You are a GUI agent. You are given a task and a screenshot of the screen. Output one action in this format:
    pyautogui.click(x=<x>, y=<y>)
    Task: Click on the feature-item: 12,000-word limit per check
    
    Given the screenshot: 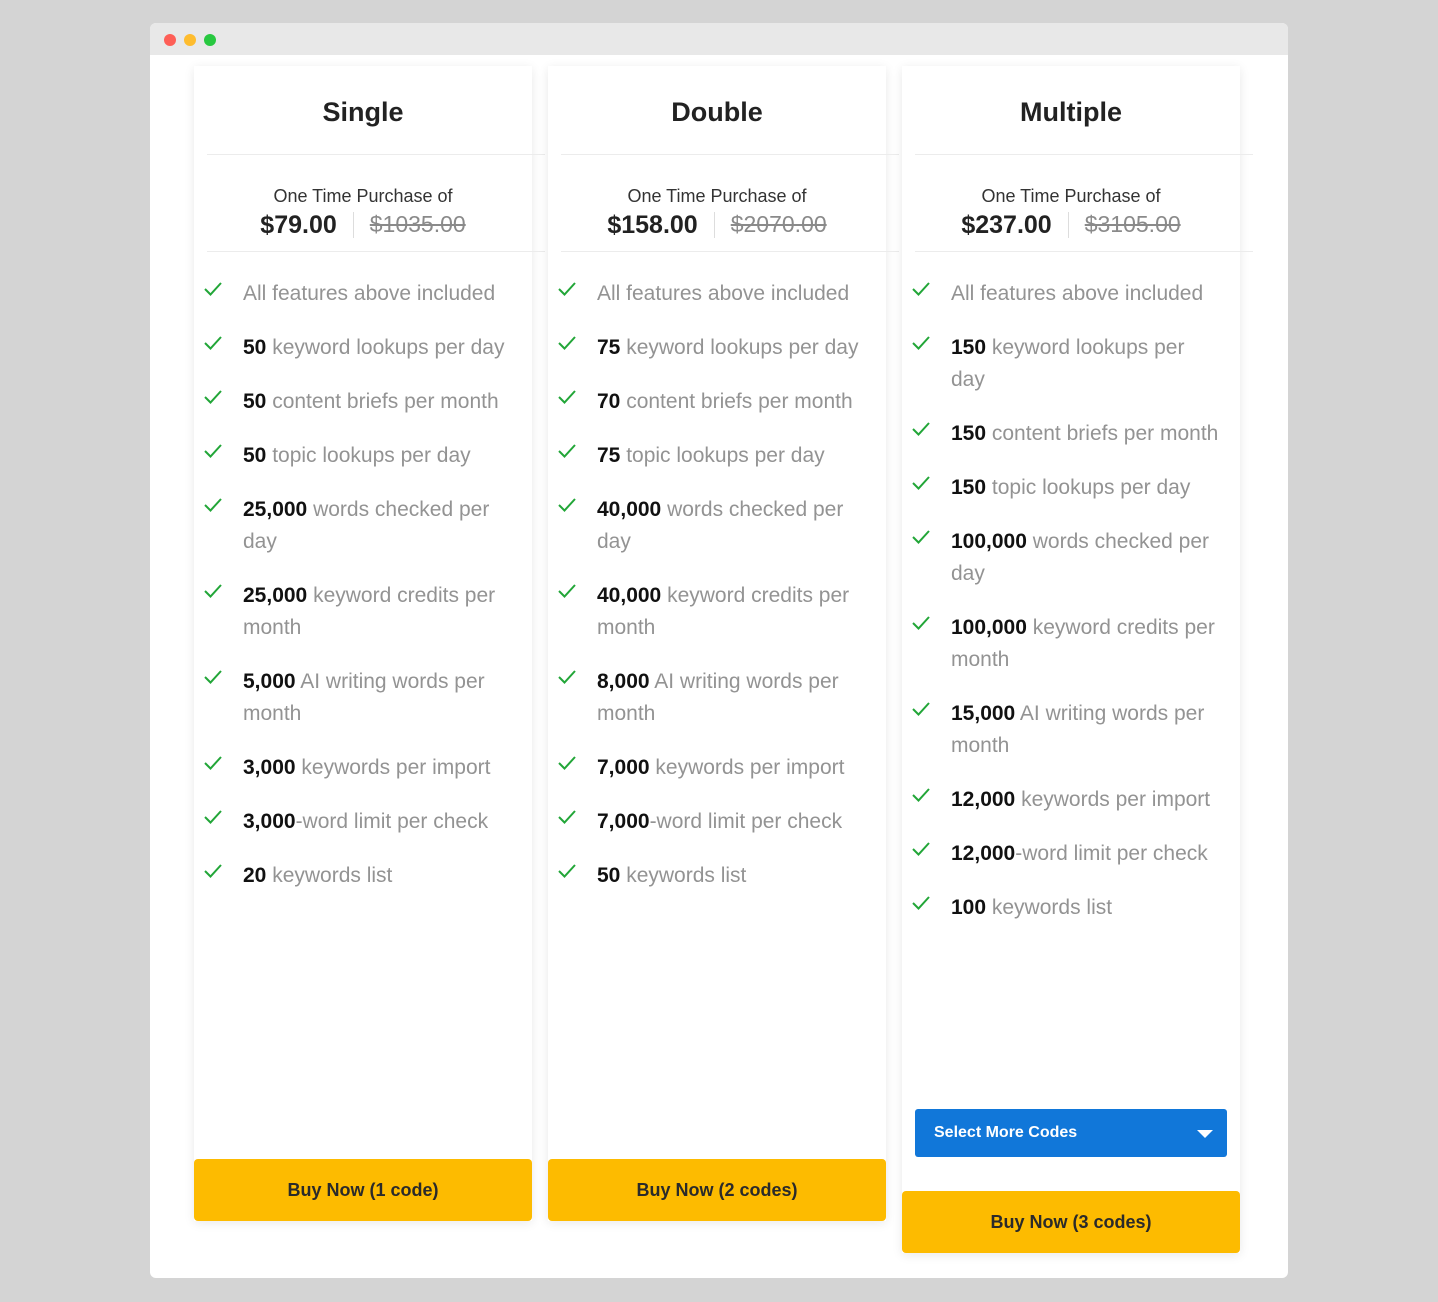 What is the action you would take?
    pyautogui.click(x=1071, y=854)
    